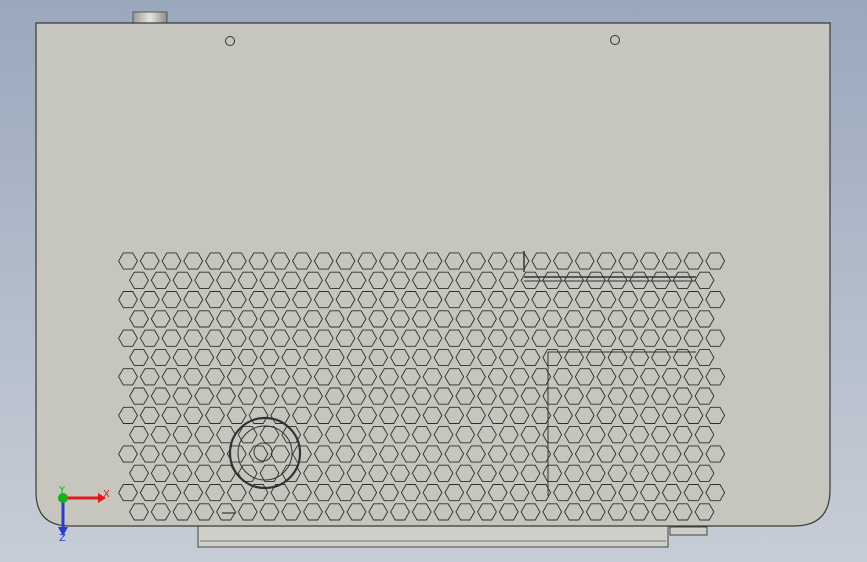 This screenshot has height=562, width=867. What do you see at coordinates (433, 535) in the screenshot?
I see `bottom-rail` at bounding box center [433, 535].